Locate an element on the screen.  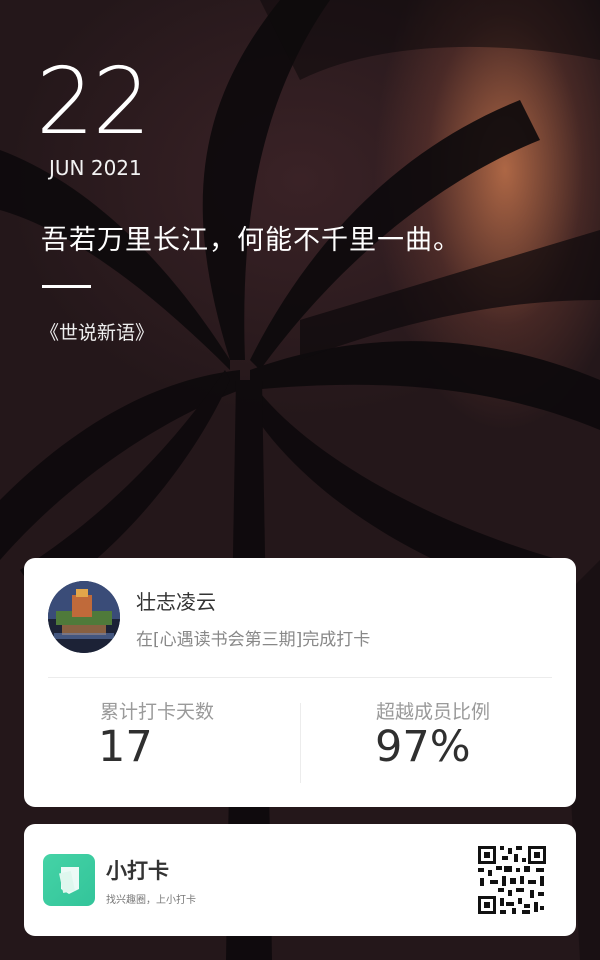
qr-code-image is located at coordinates (512, 880).